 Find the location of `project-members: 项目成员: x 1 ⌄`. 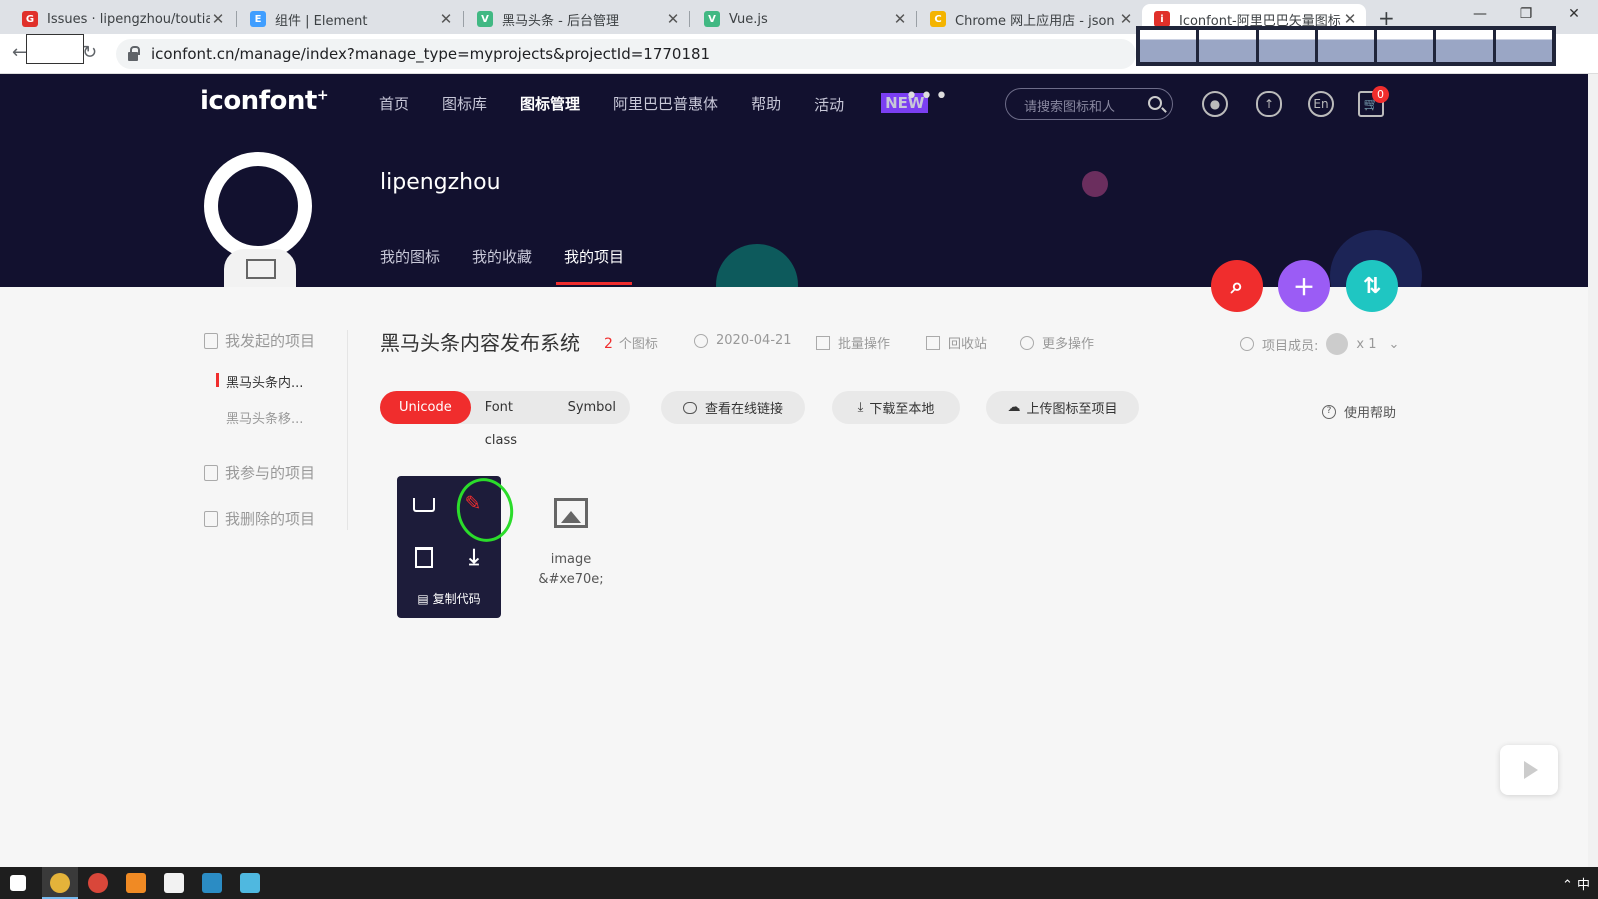

project-members: 项目成员: x 1 ⌄ is located at coordinates (1319, 344).